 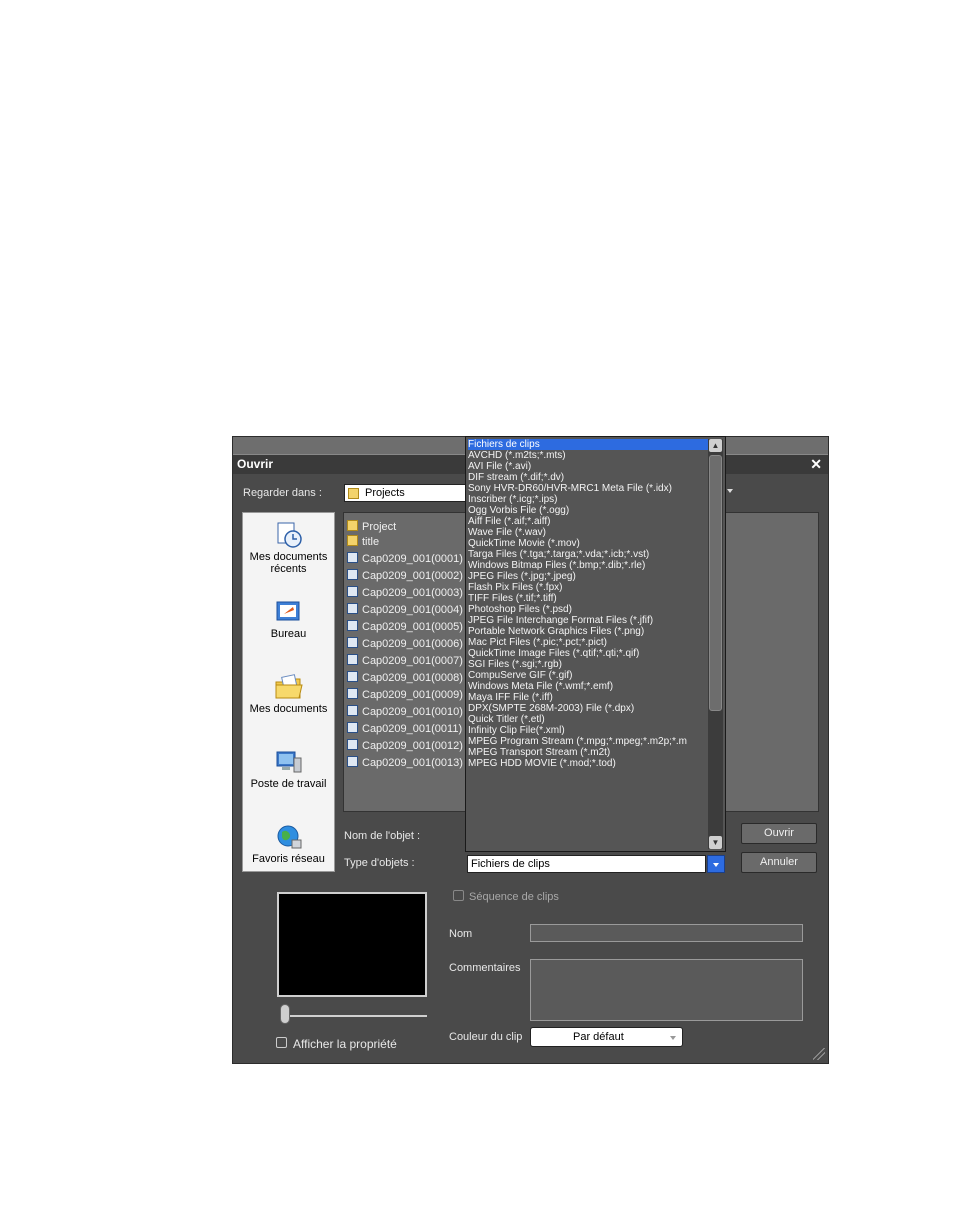 I want to click on sequence-checkbox, so click(x=458, y=895).